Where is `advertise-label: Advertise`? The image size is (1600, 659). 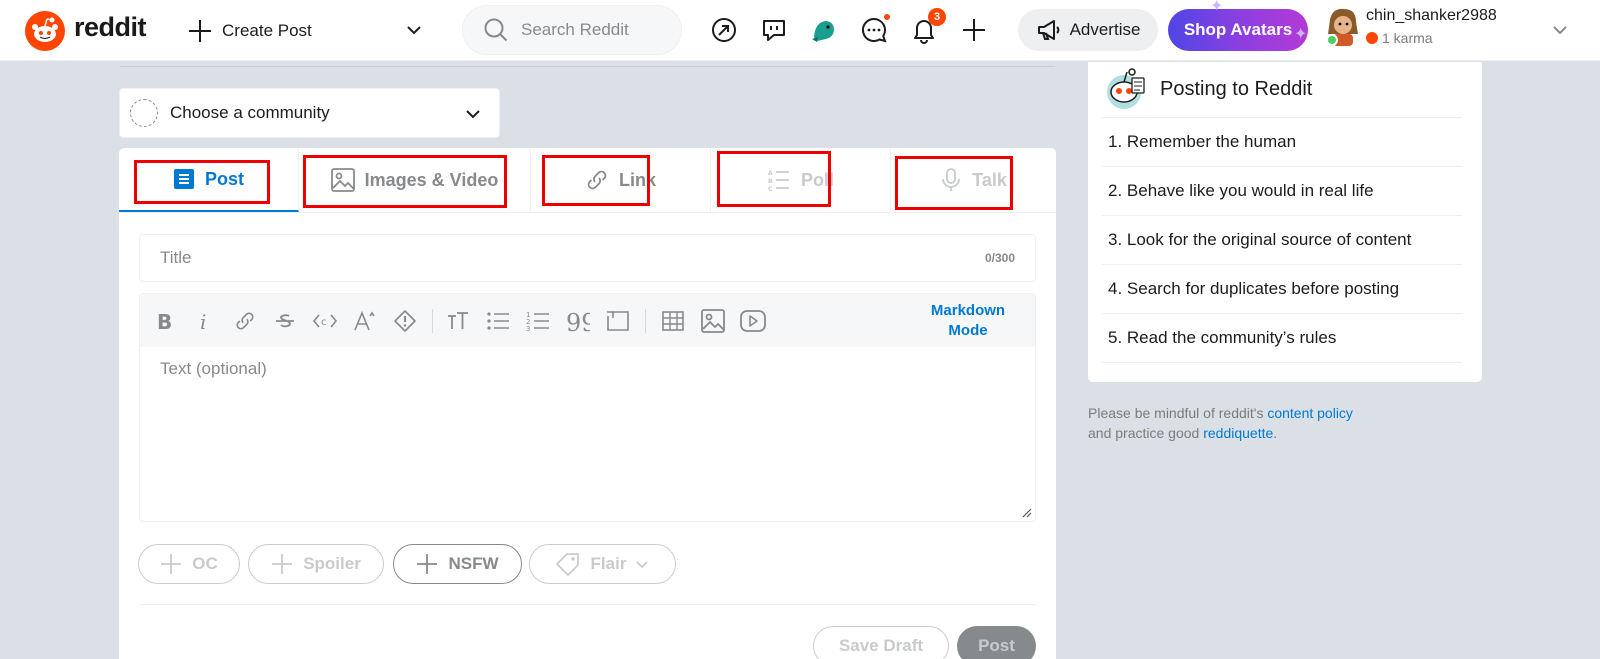
advertise-label: Advertise is located at coordinates (1105, 29).